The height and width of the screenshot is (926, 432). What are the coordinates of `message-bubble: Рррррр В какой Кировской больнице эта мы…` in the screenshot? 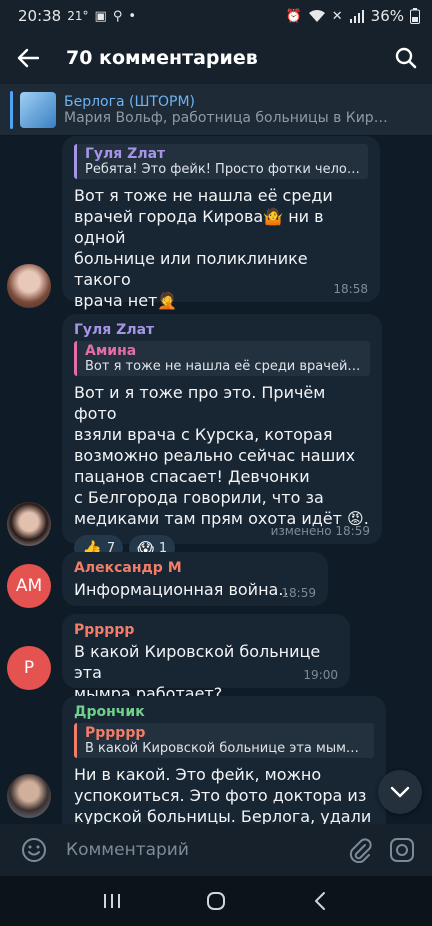 It's located at (206, 658).